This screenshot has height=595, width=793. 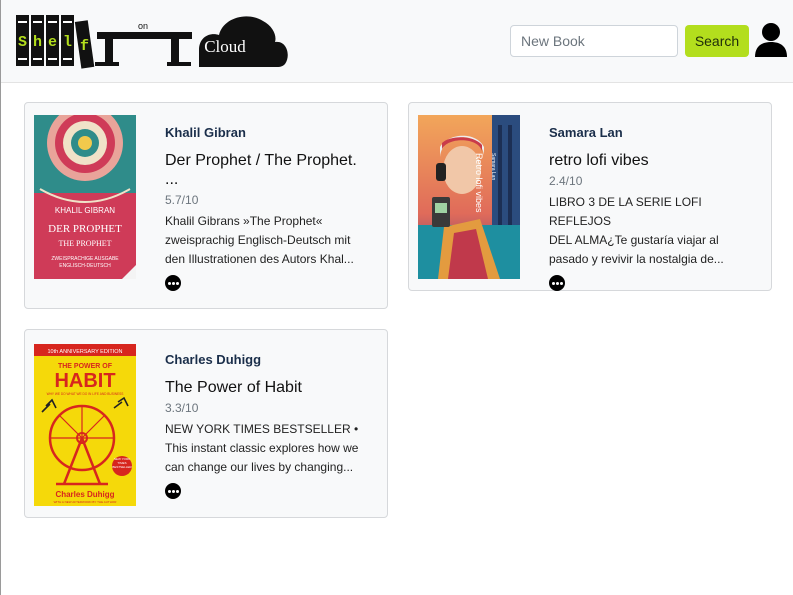 I want to click on description-line: Khalil Gibrans »The Prophet«, so click(x=244, y=221).